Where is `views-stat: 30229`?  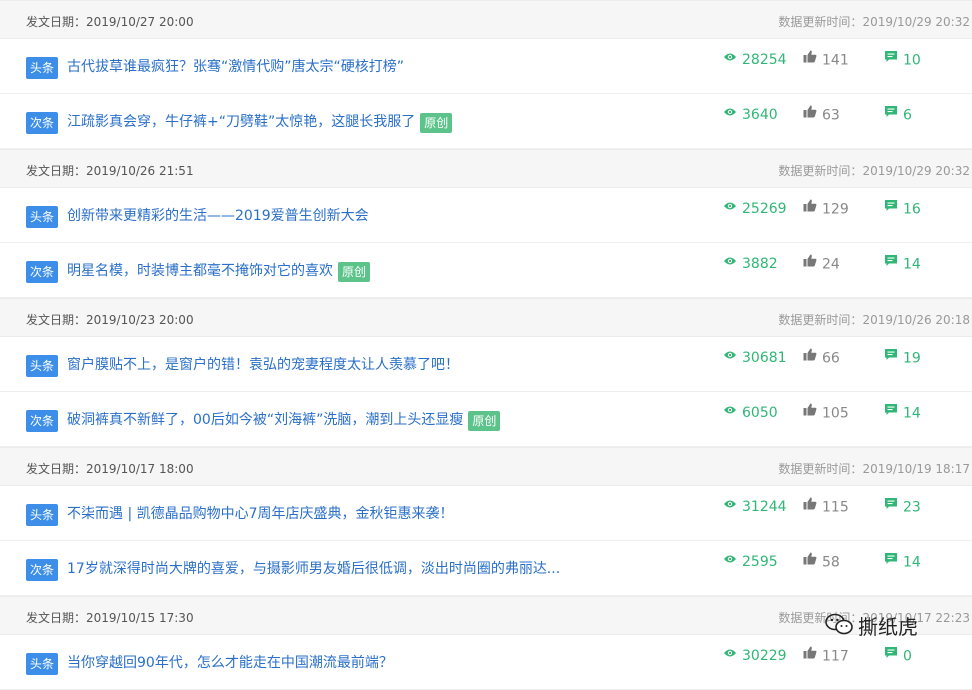 views-stat: 30229 is located at coordinates (755, 656).